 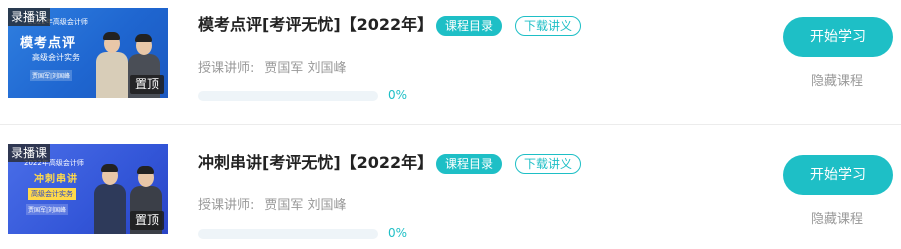 I want to click on thumbnail-title: 模考点评, so click(x=48, y=43).